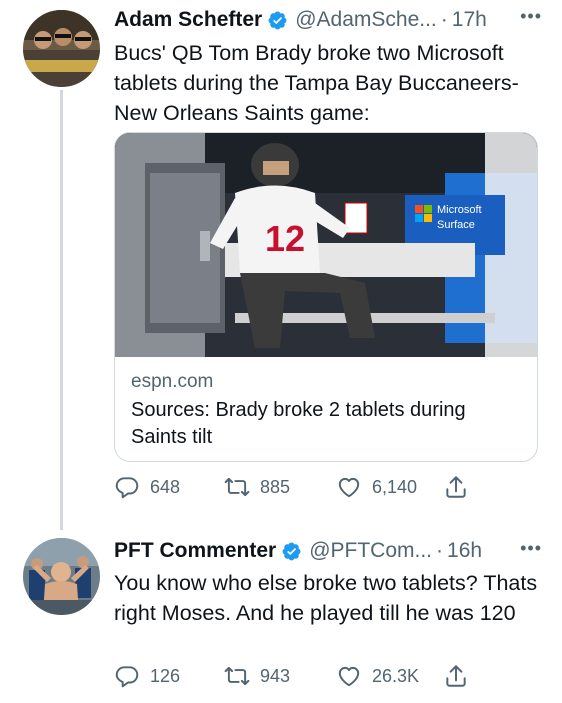  Describe the element at coordinates (195, 551) in the screenshot. I see `display-name: PFT Commenter` at that location.